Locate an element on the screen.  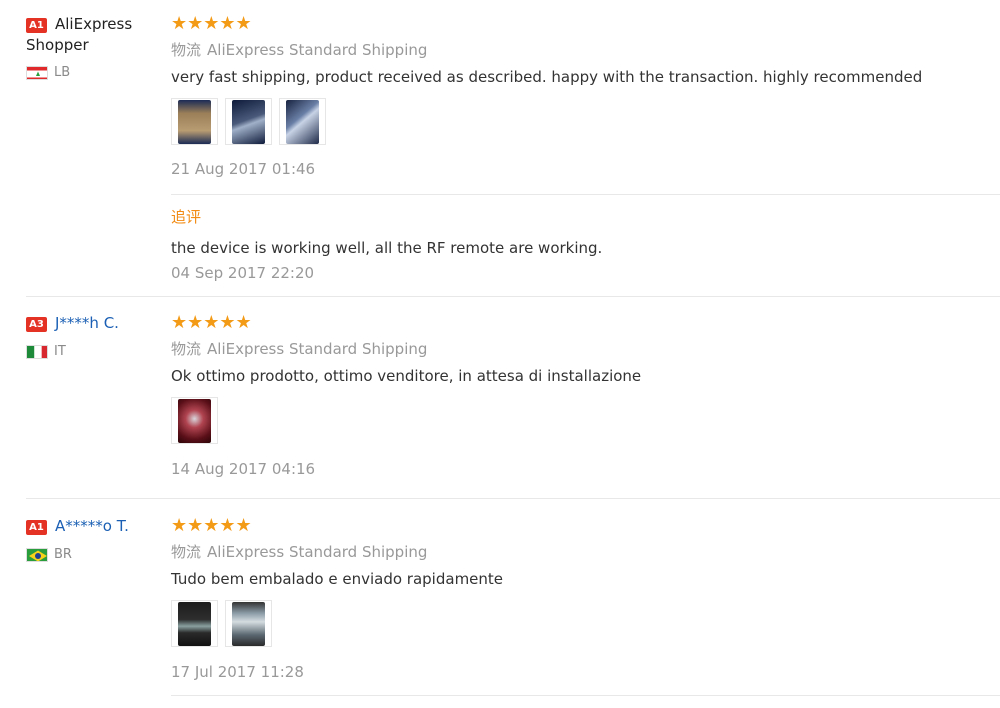
reviewer-country: LB is located at coordinates (96, 72).